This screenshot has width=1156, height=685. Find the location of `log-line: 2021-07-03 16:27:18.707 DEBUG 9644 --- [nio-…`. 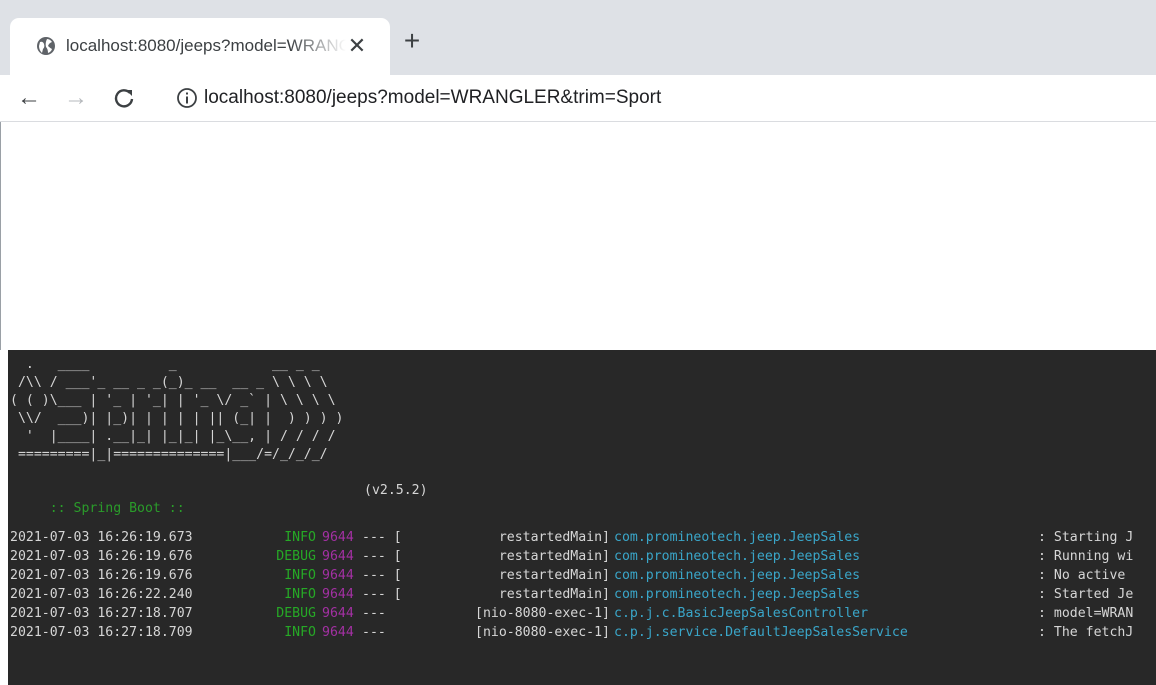

log-line: 2021-07-03 16:27:18.707 DEBUG 9644 --- [nio-… is located at coordinates (583, 613).